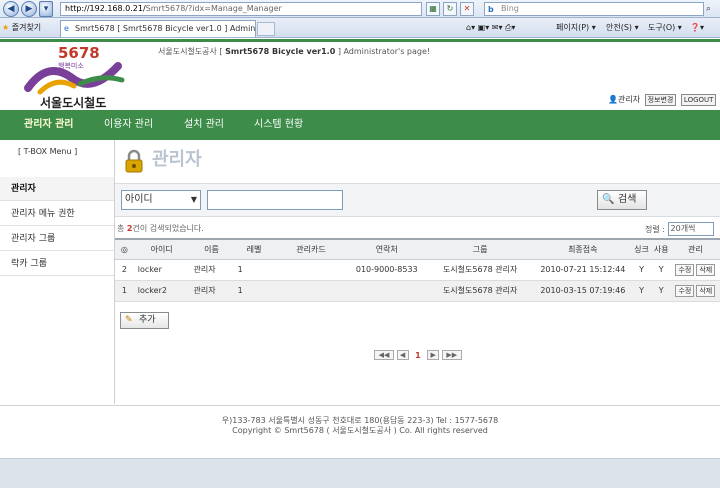  What do you see at coordinates (402, 355) in the screenshot?
I see `prev-page-button: ◀` at bounding box center [402, 355].